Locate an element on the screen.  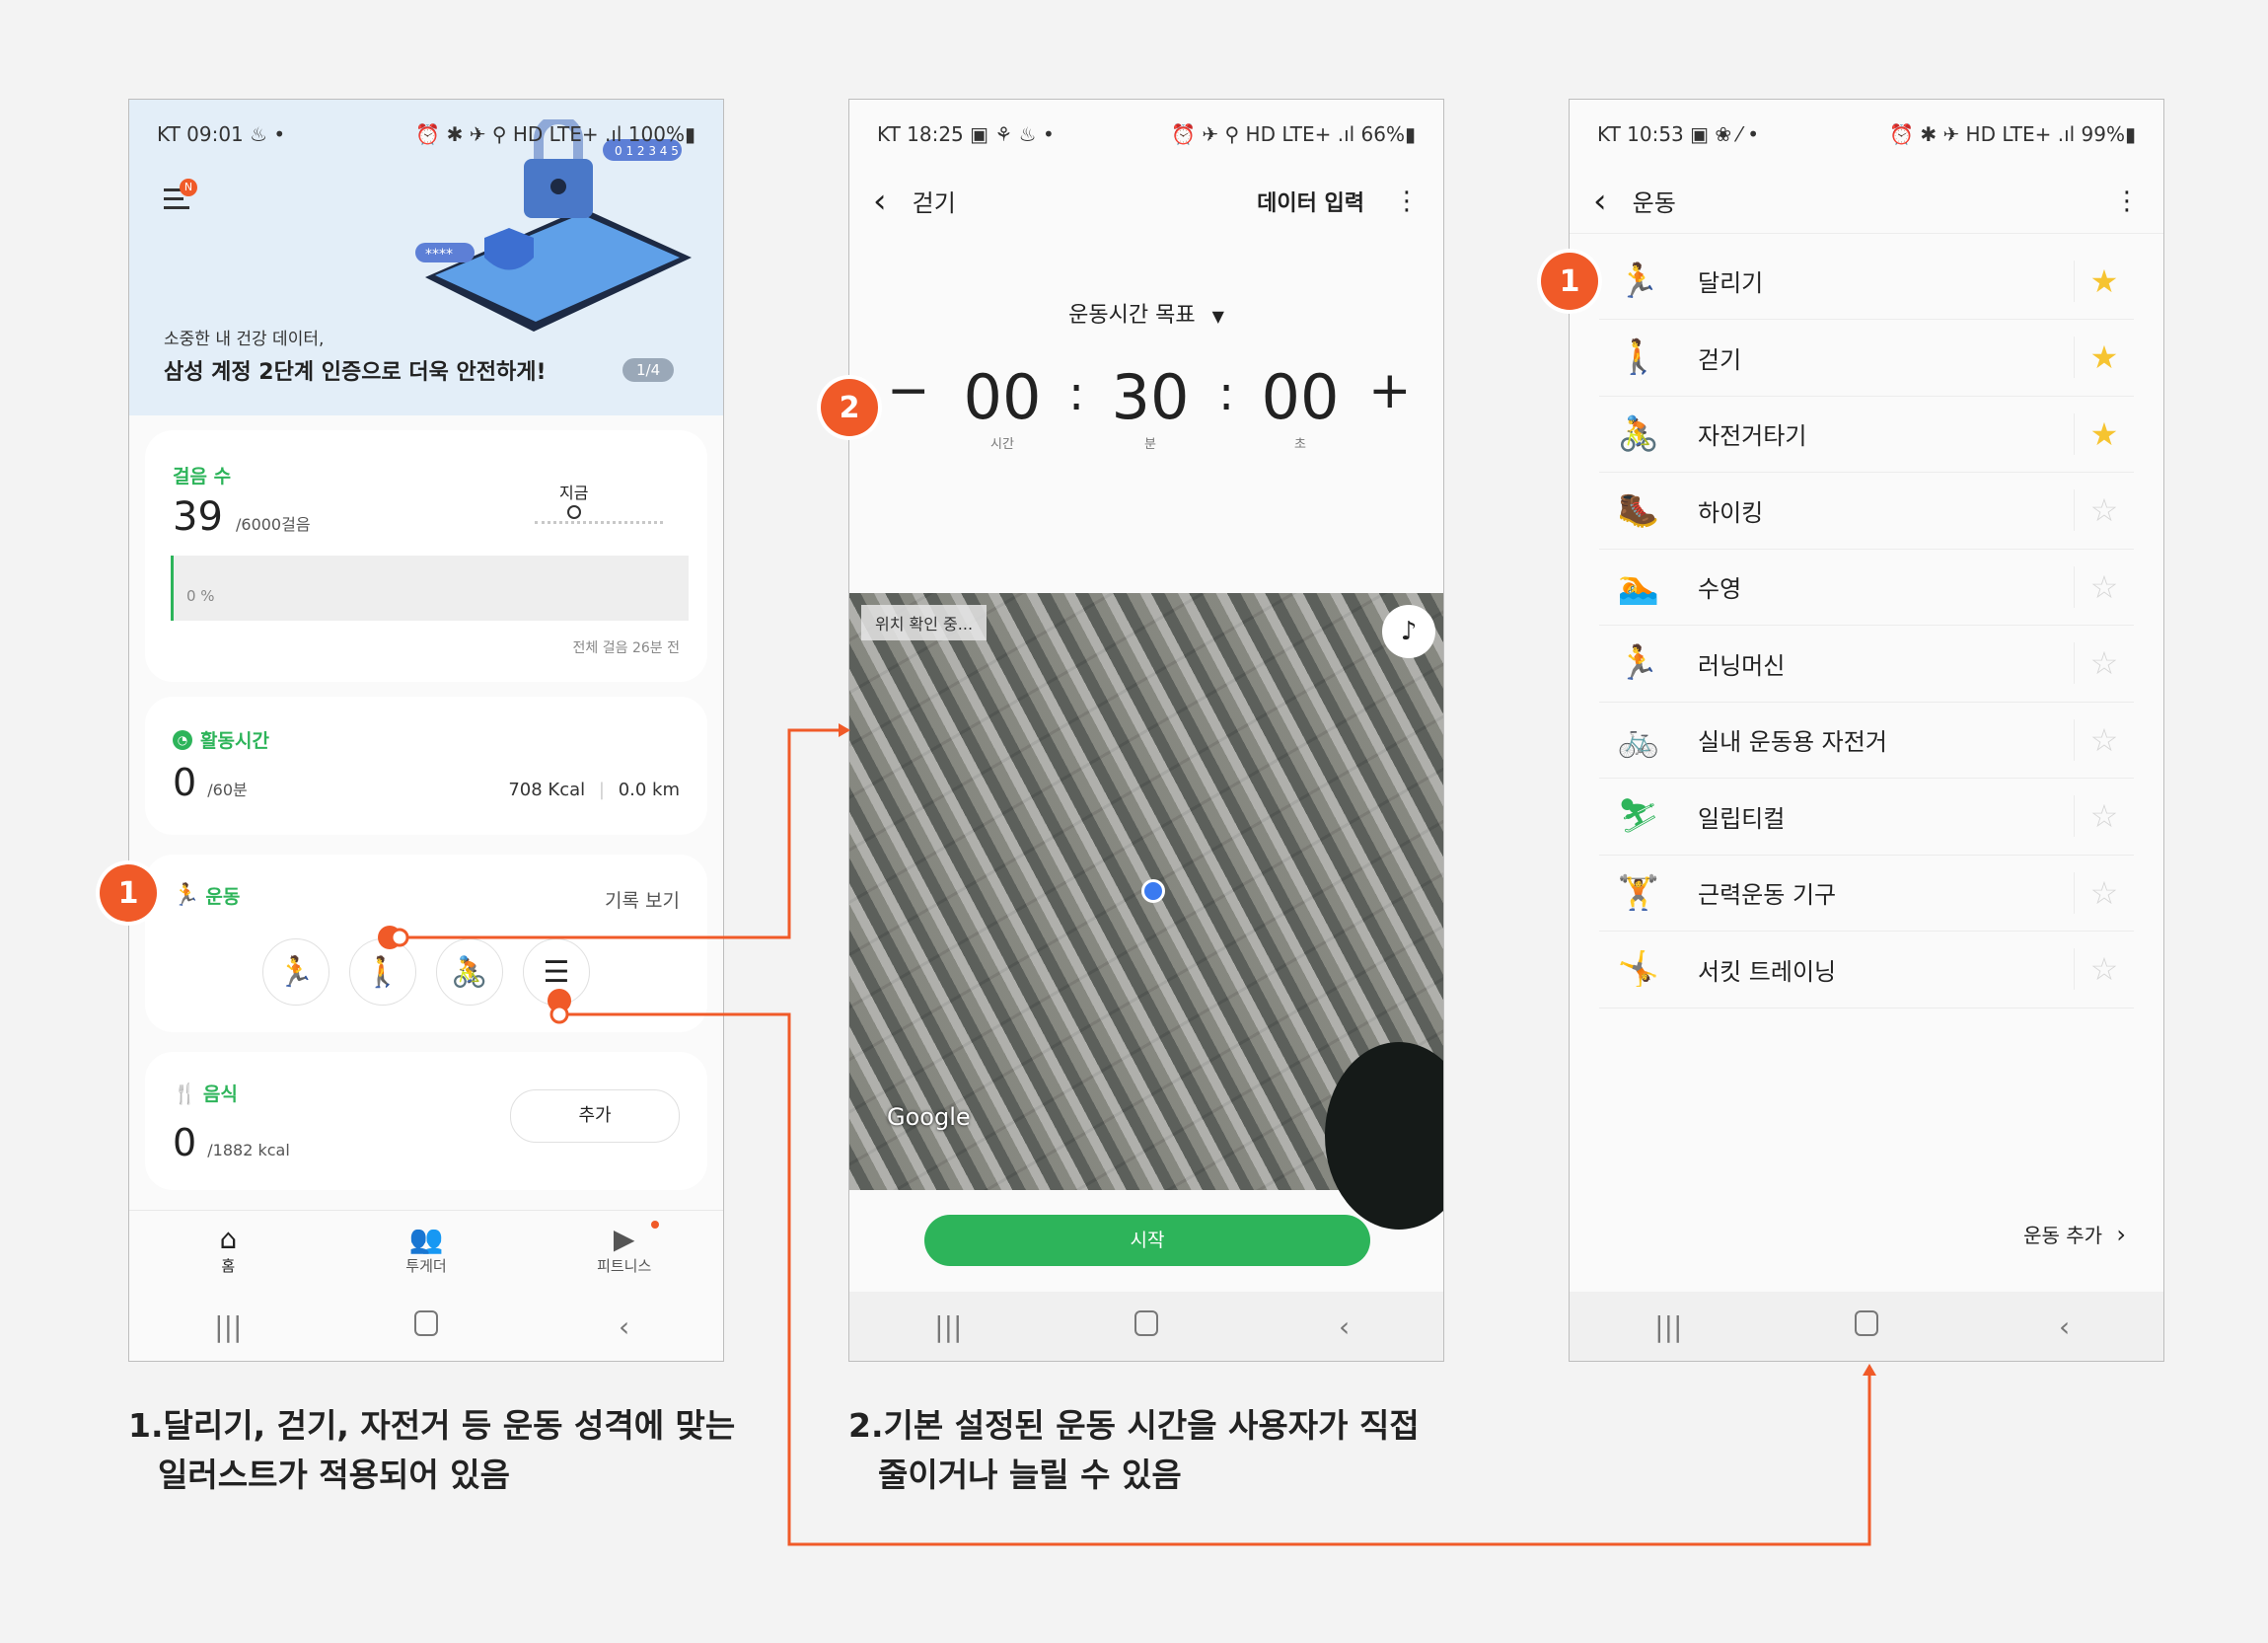
steps-label: 걸음 수 is located at coordinates (202, 476).